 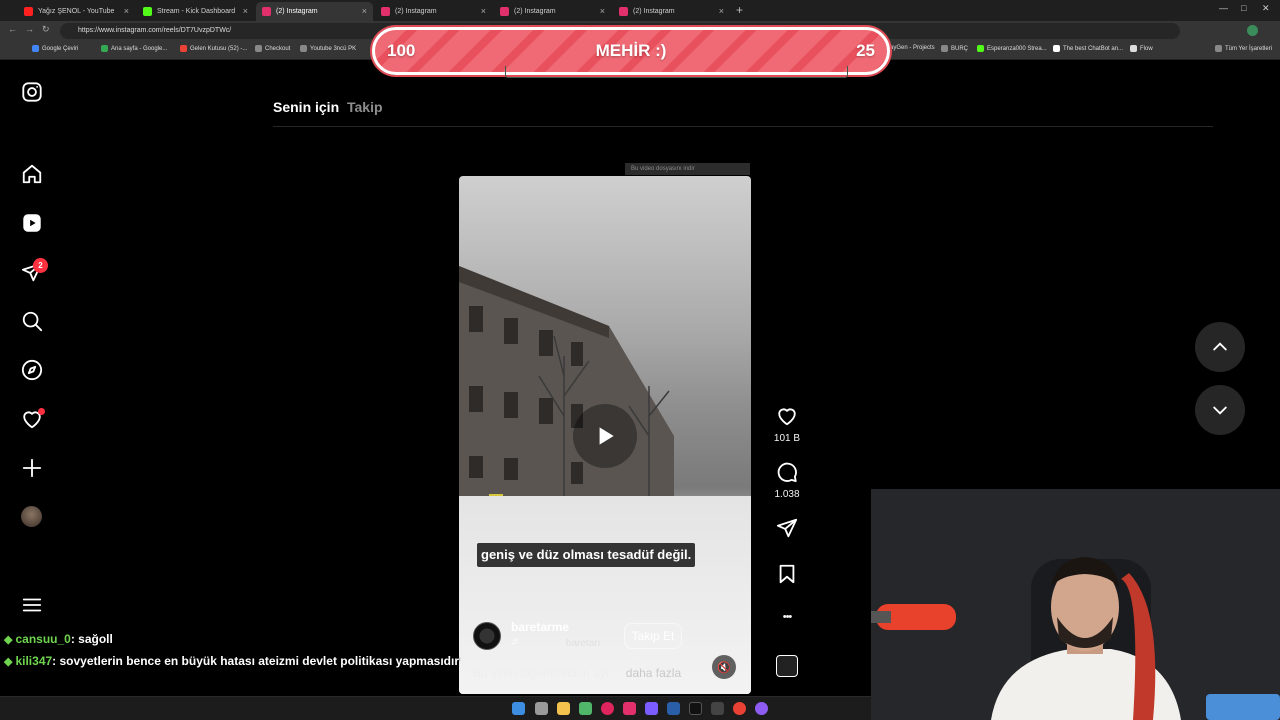 What do you see at coordinates (787, 617) in the screenshot?
I see `more-options-icon: •••` at bounding box center [787, 617].